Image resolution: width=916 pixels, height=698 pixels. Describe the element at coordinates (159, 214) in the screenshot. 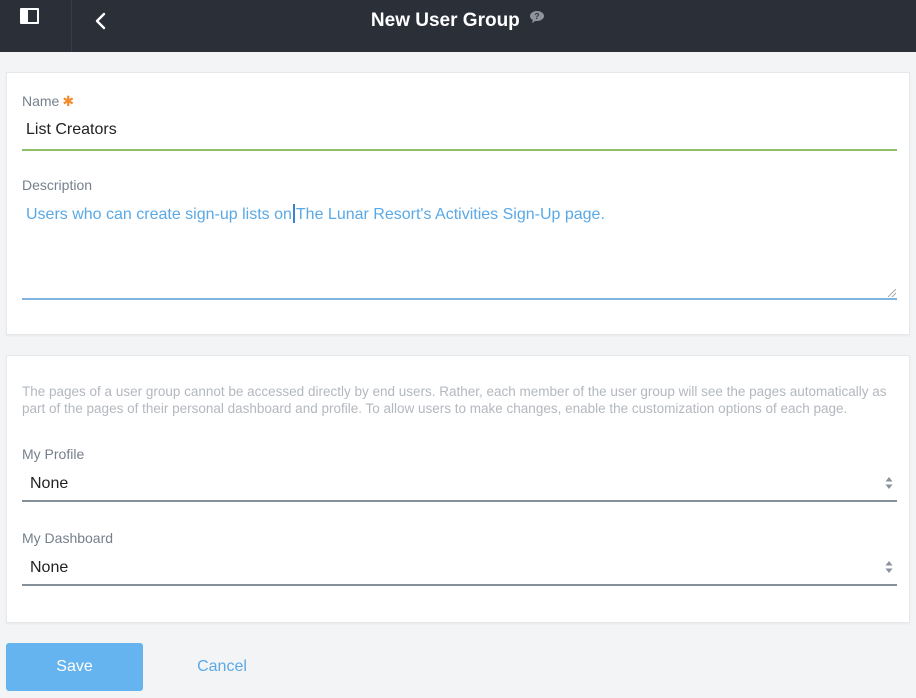

I see `description-text-before: Users who can create sign-up lists on` at that location.